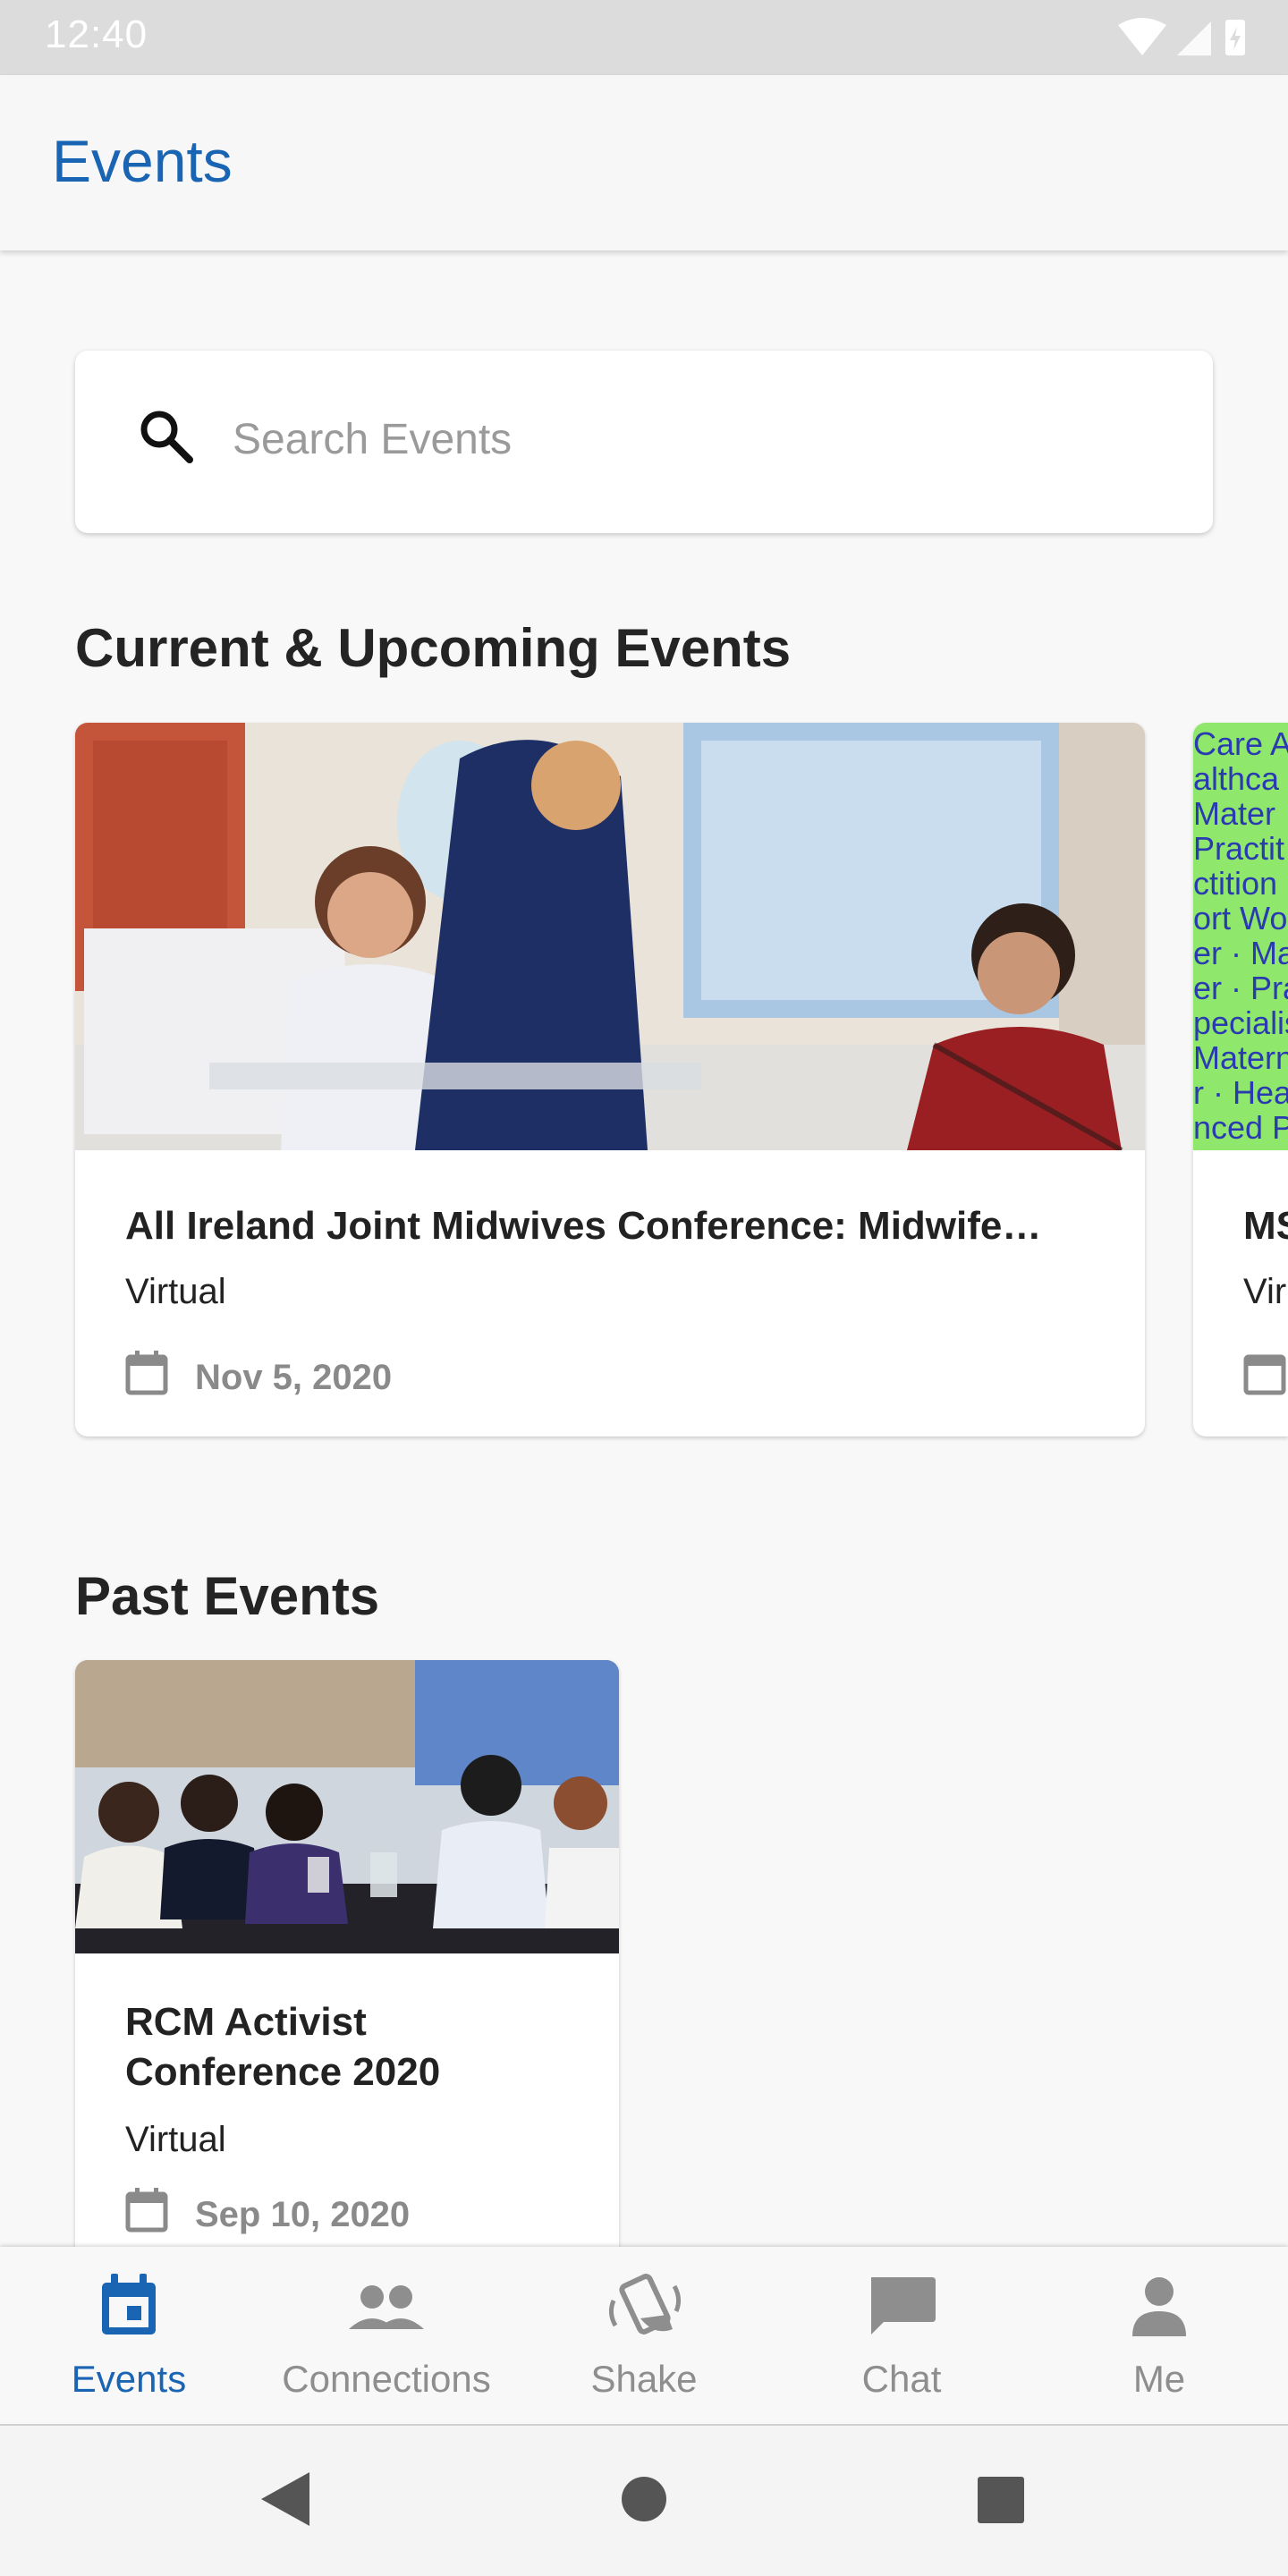 The width and height of the screenshot is (1288, 2576). What do you see at coordinates (644, 442) in the screenshot?
I see `search-bar: Search Events` at bounding box center [644, 442].